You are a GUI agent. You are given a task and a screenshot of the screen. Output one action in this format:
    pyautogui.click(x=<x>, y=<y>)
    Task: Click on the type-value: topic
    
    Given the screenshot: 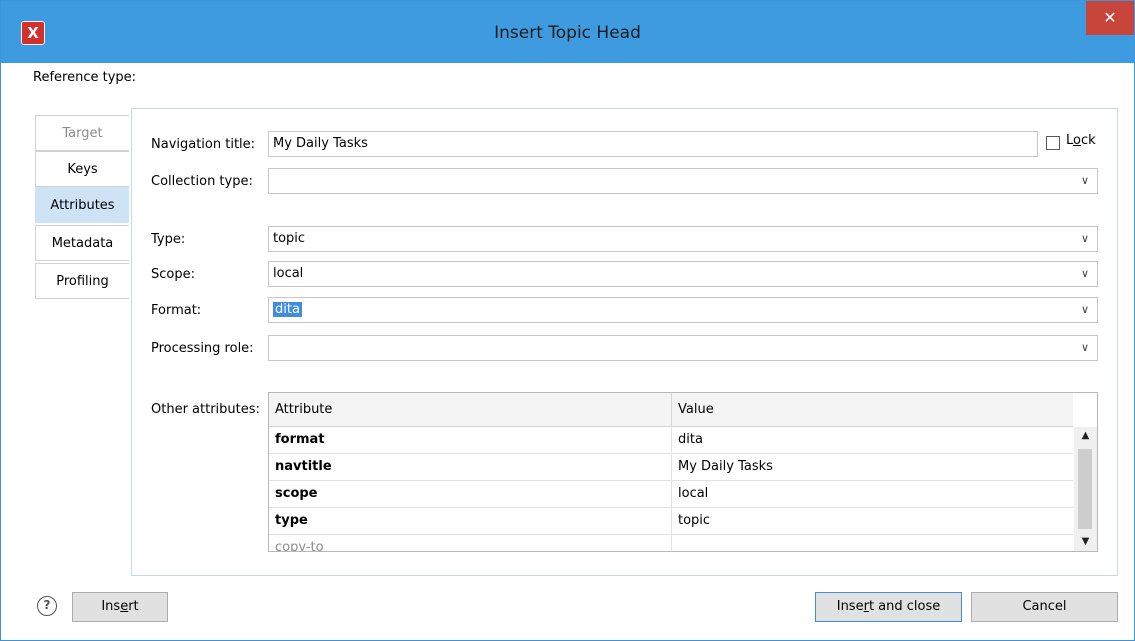 What is the action you would take?
    pyautogui.click(x=289, y=238)
    